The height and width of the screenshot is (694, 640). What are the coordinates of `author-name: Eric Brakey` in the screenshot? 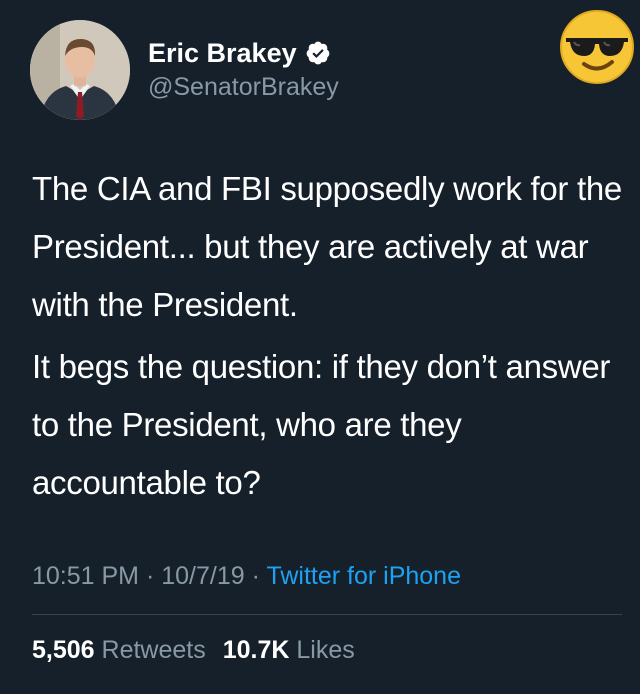 It's located at (222, 53).